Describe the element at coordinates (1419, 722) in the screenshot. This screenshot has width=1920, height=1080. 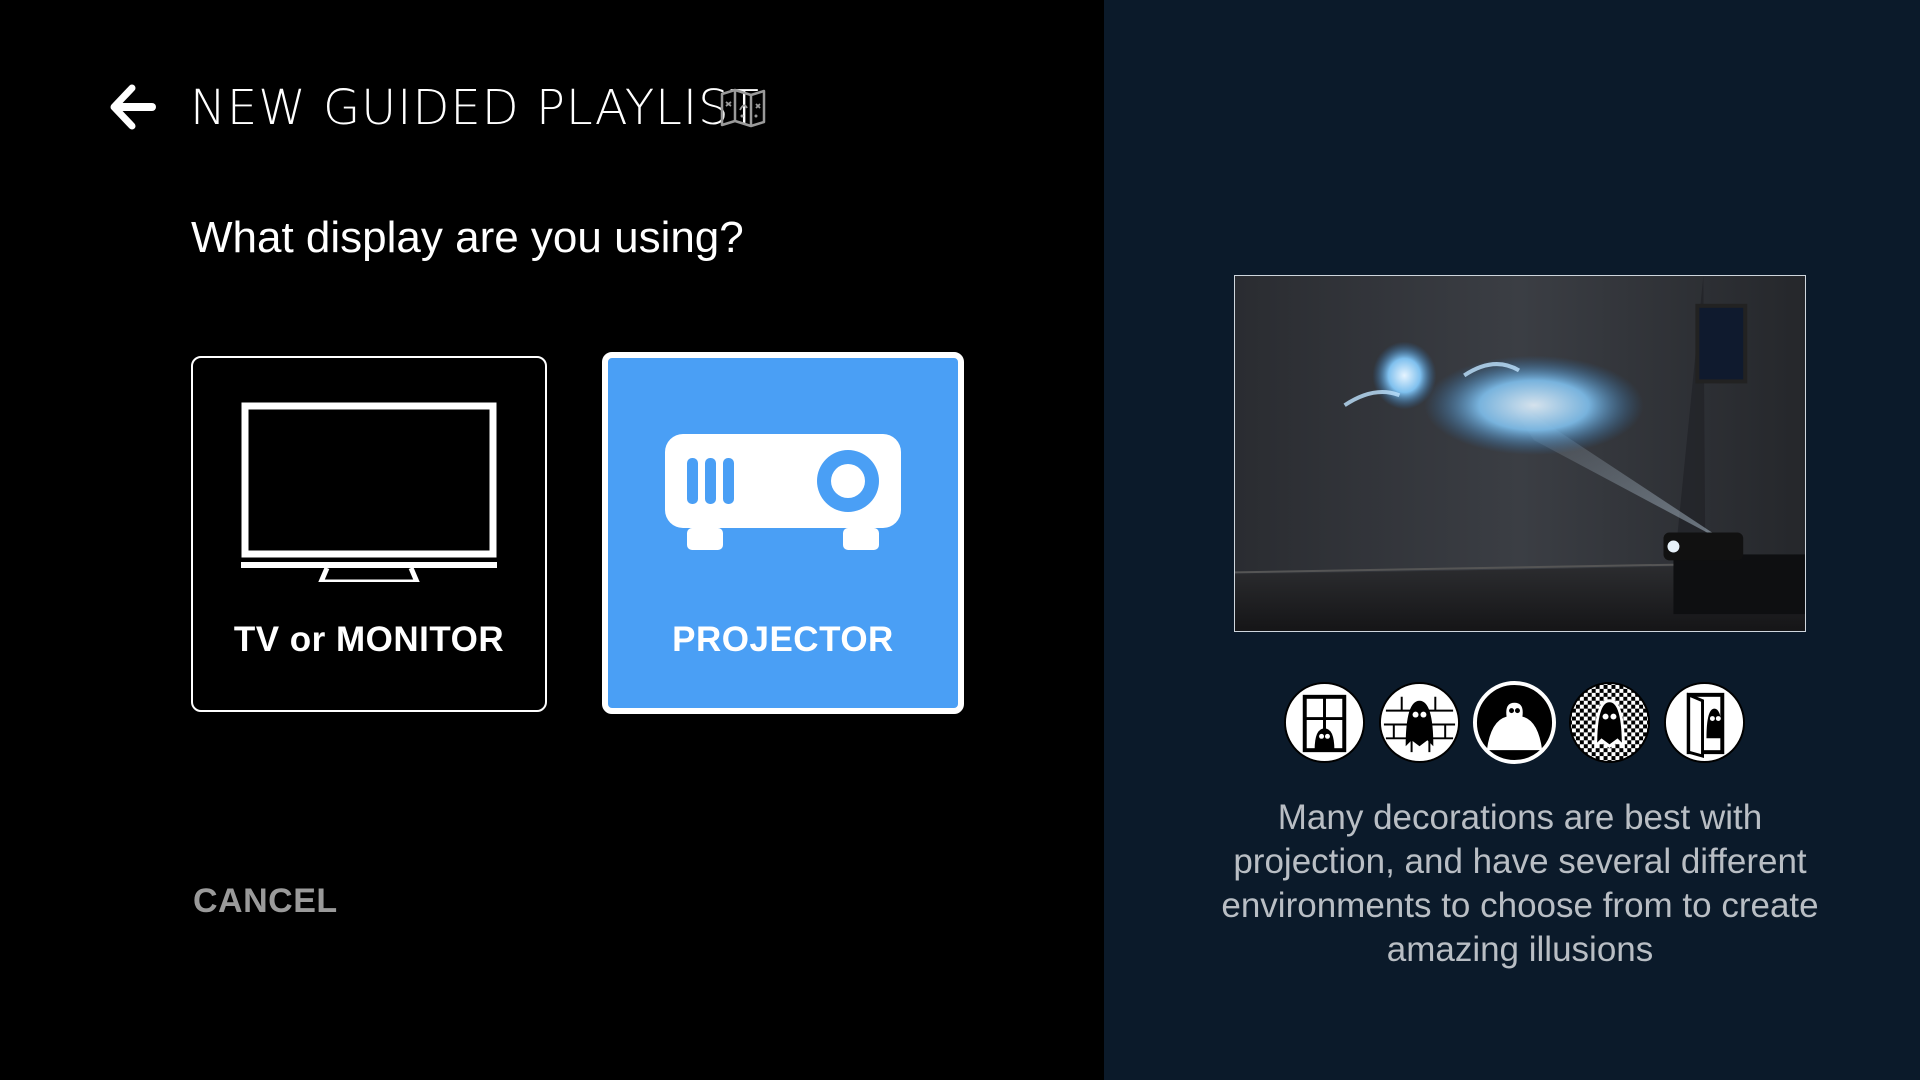
I see `brick-wall-ghost-icon` at that location.